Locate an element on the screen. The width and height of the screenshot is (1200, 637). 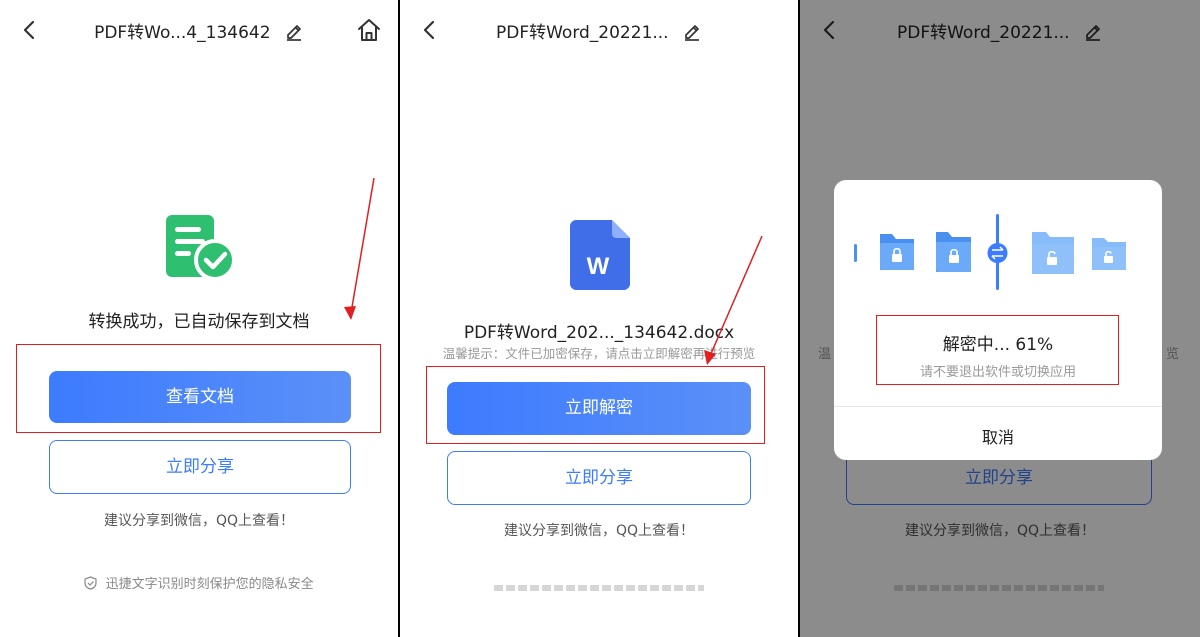
page-title: PDF转Wo...4_134642 is located at coordinates (199, 30).